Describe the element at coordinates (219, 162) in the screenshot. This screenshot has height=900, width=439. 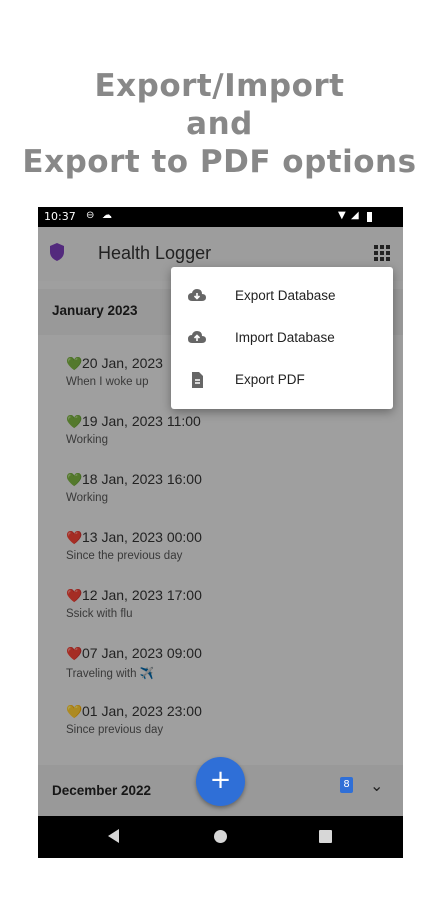
I see `headline-line-3: Export to PDF options` at that location.